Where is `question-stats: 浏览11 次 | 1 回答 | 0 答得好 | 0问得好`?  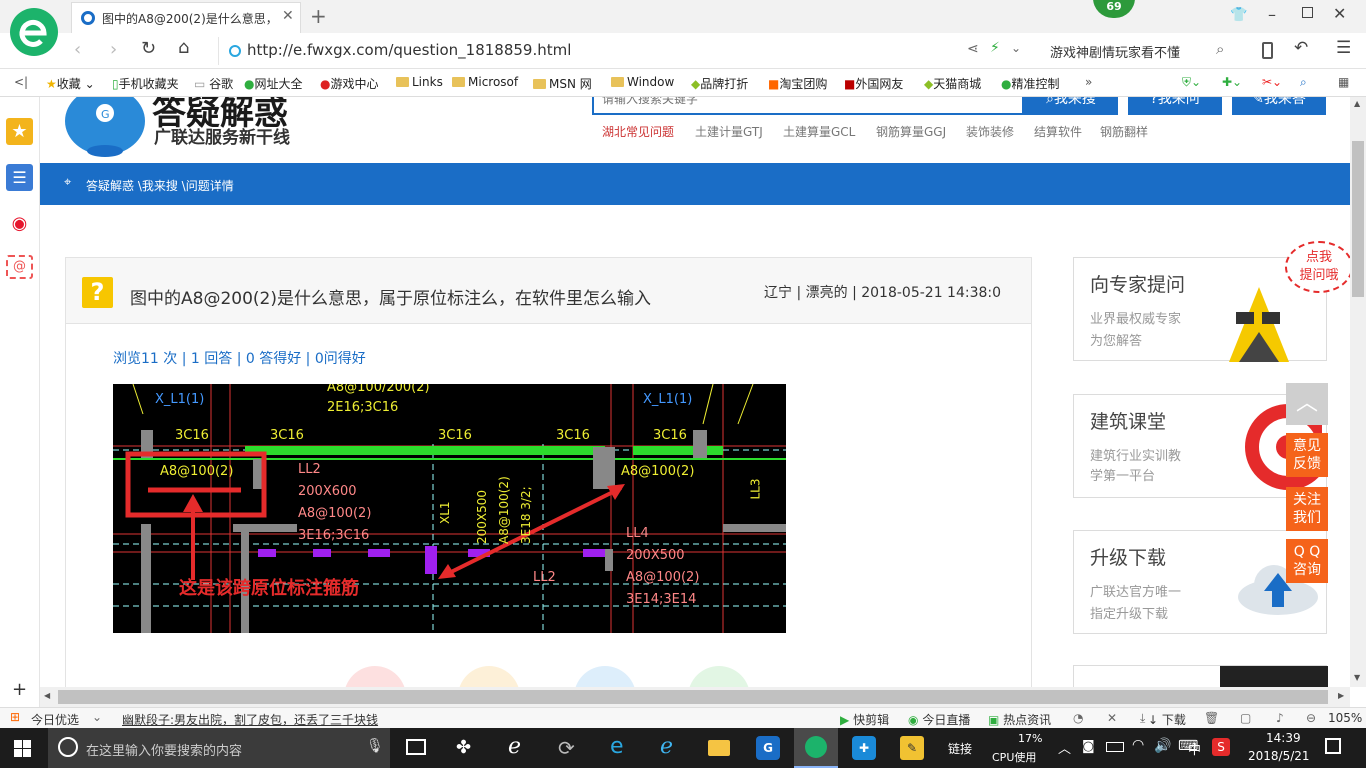 question-stats: 浏览11 次 | 1 回答 | 0 答得好 | 0问得好 is located at coordinates (239, 358).